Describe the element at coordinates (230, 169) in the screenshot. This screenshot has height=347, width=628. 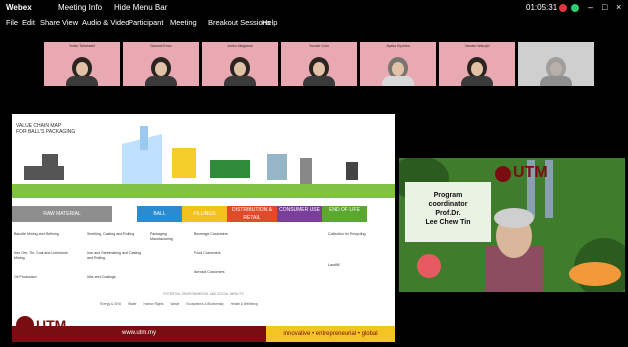
I see `truck-icon` at that location.